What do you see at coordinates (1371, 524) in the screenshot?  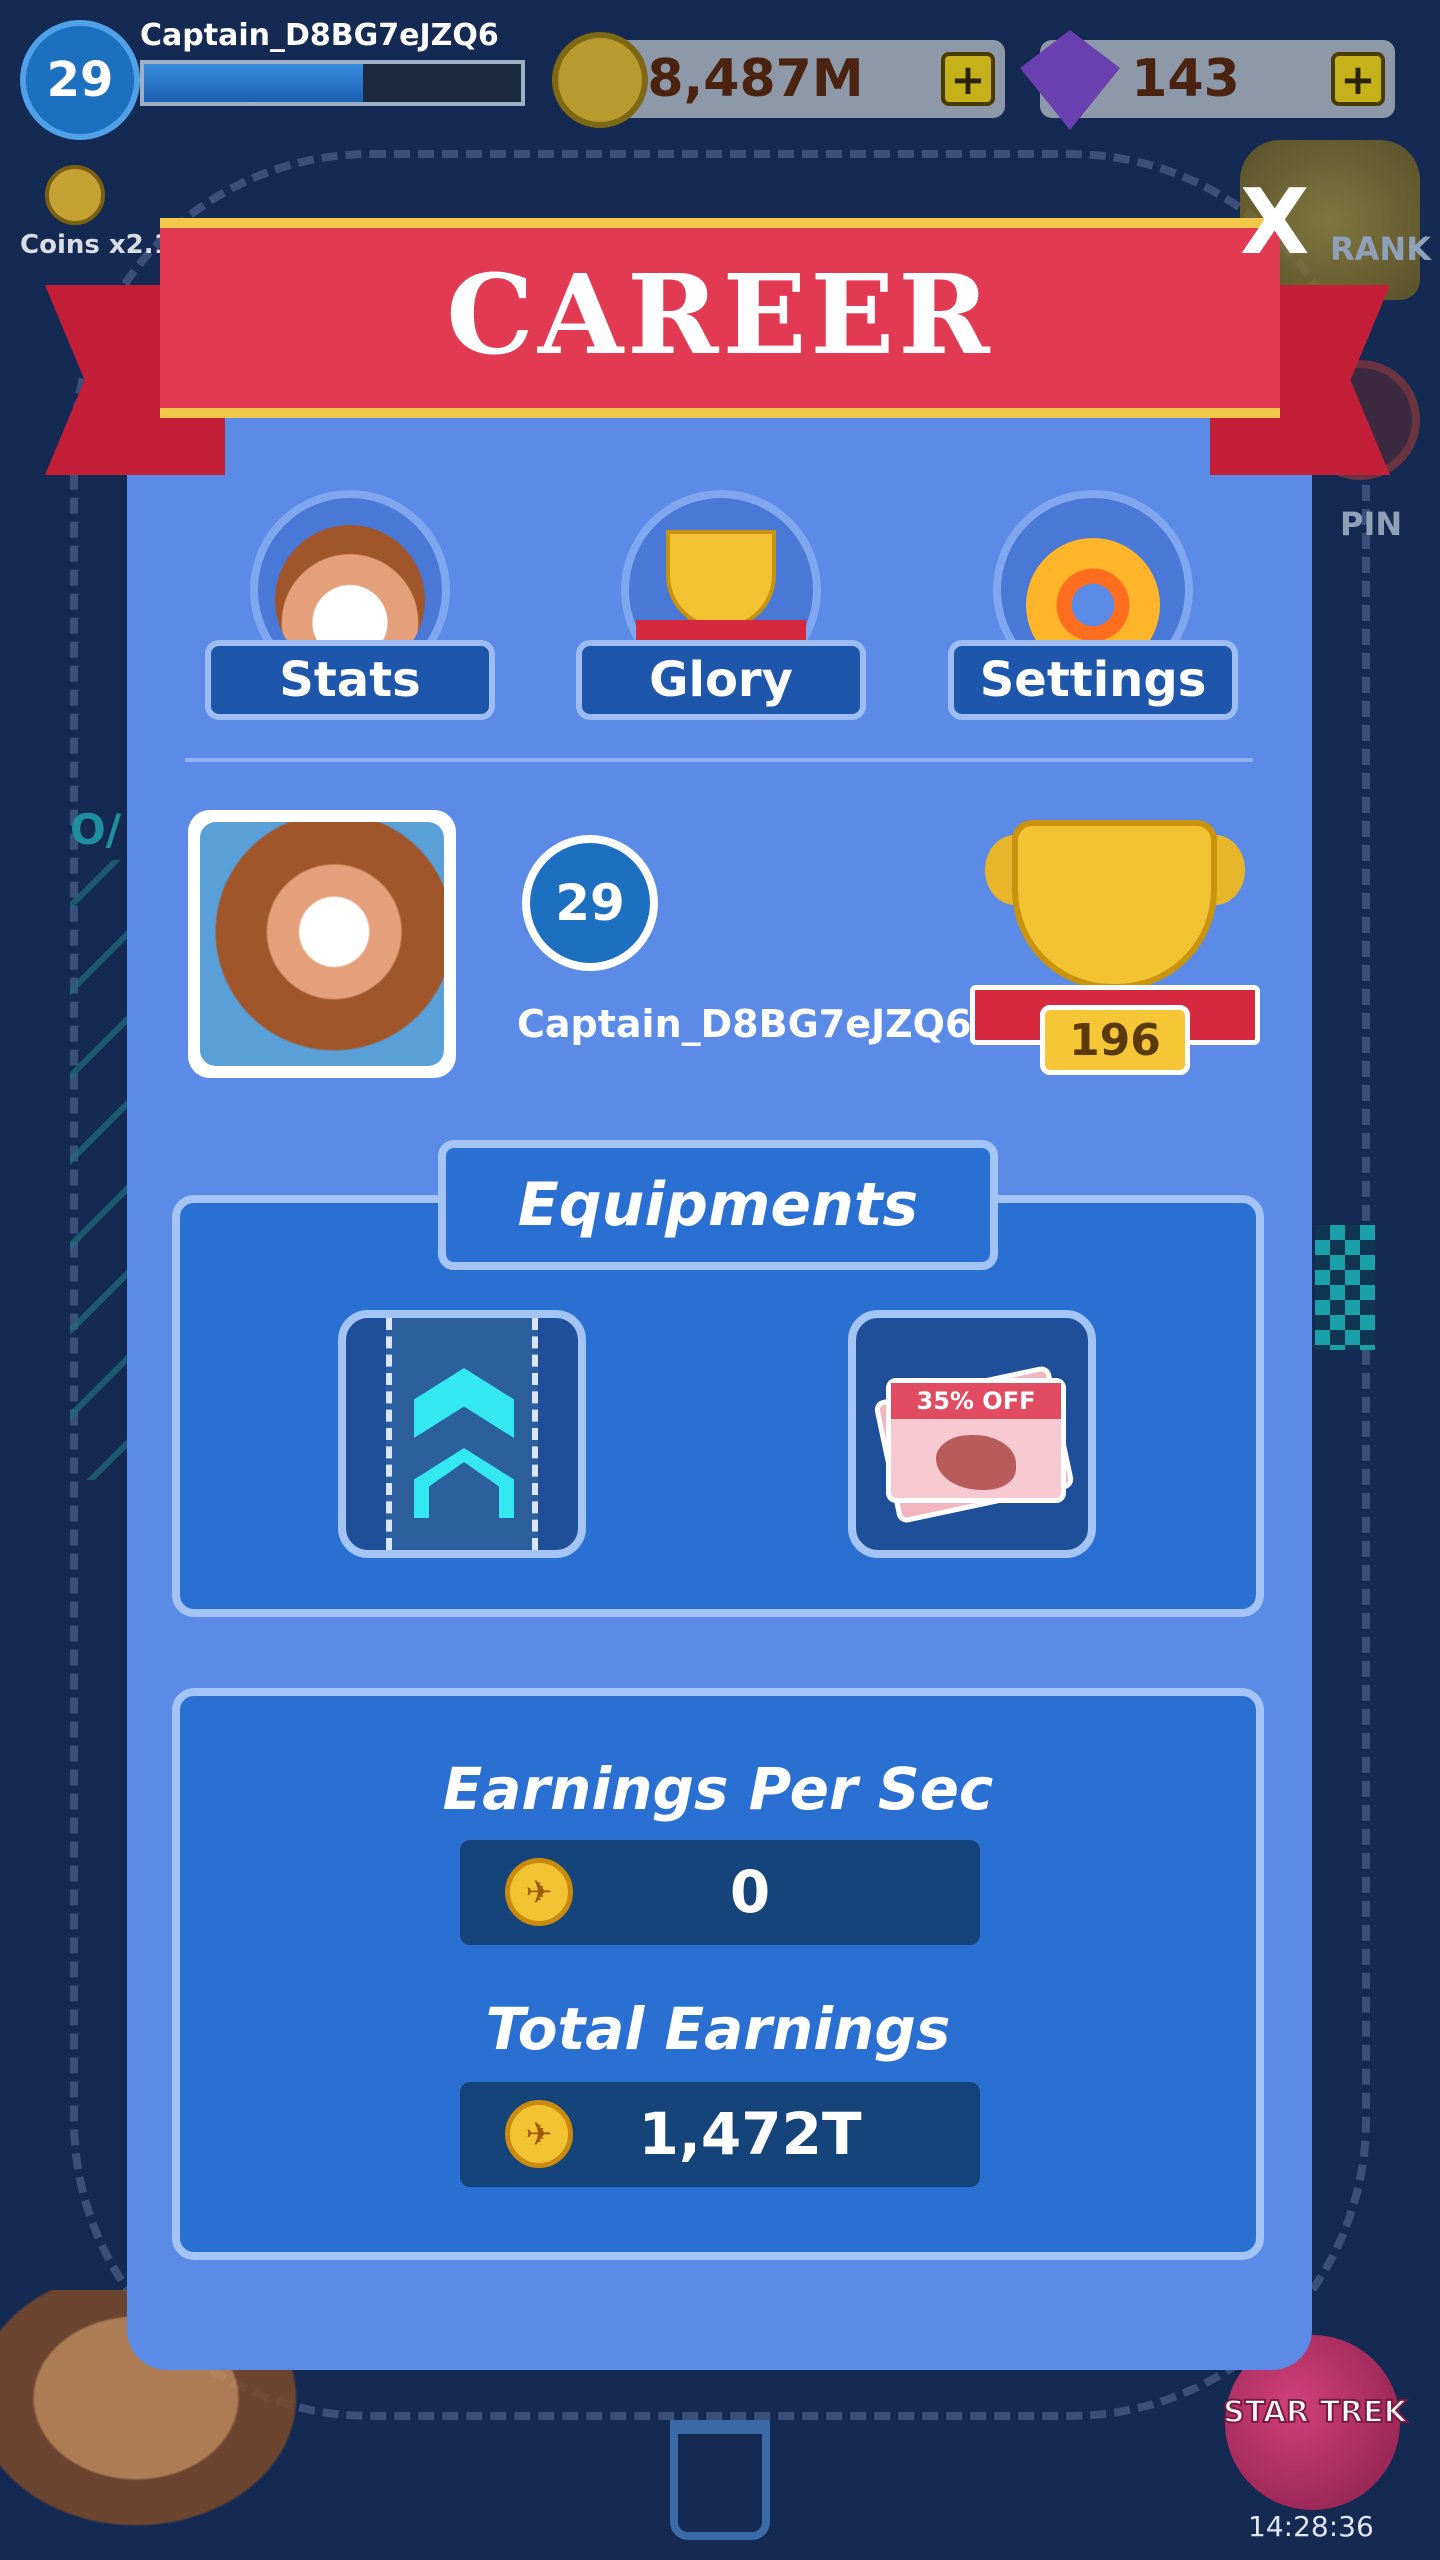 I see `spin-label: PIN` at bounding box center [1371, 524].